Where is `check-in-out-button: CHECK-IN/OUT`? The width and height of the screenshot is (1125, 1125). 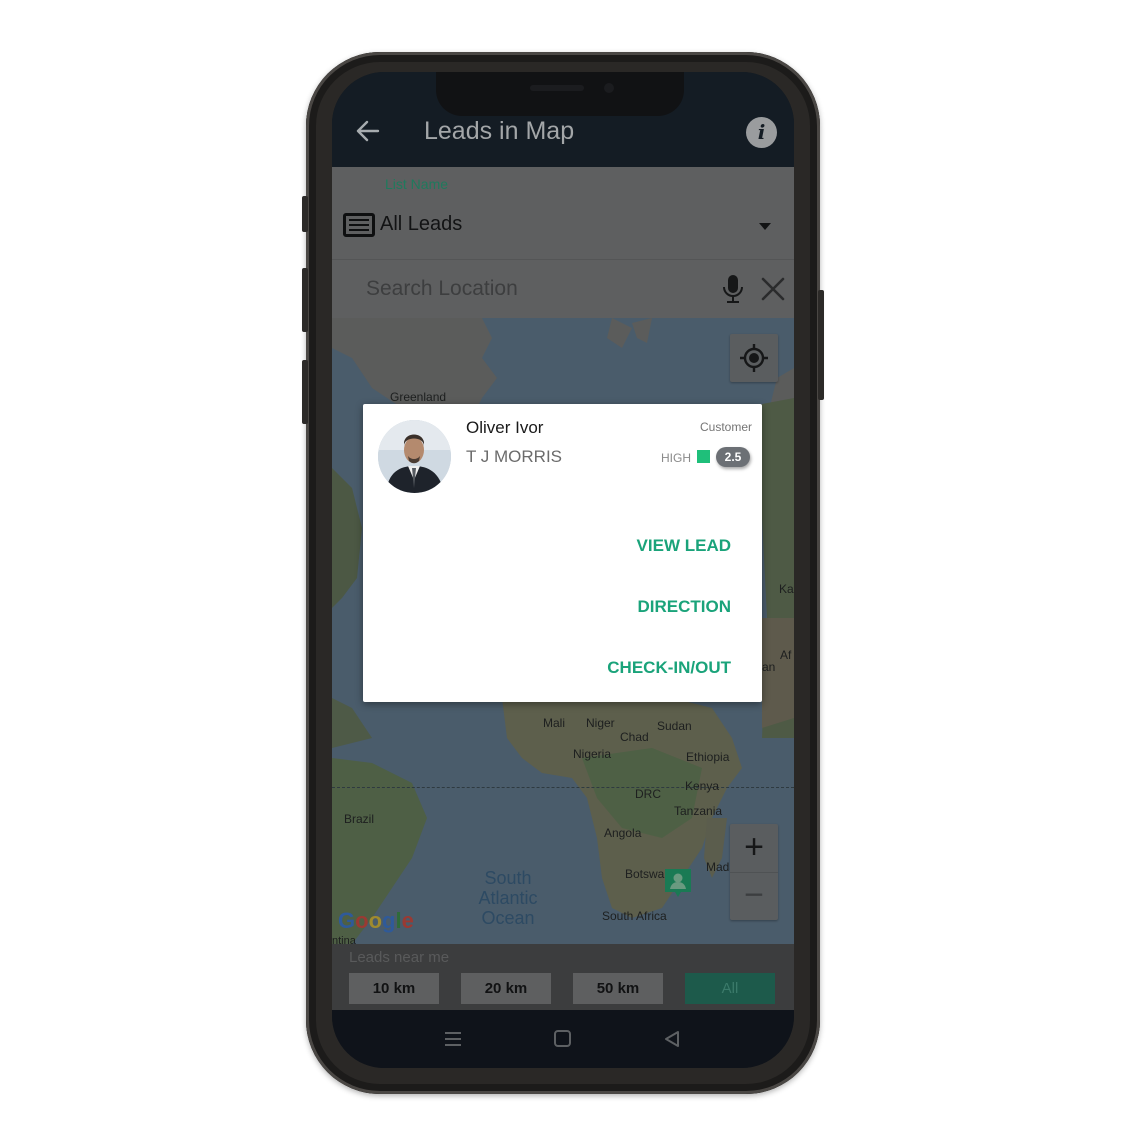
check-in-out-button: CHECK-IN/OUT is located at coordinates (669, 668).